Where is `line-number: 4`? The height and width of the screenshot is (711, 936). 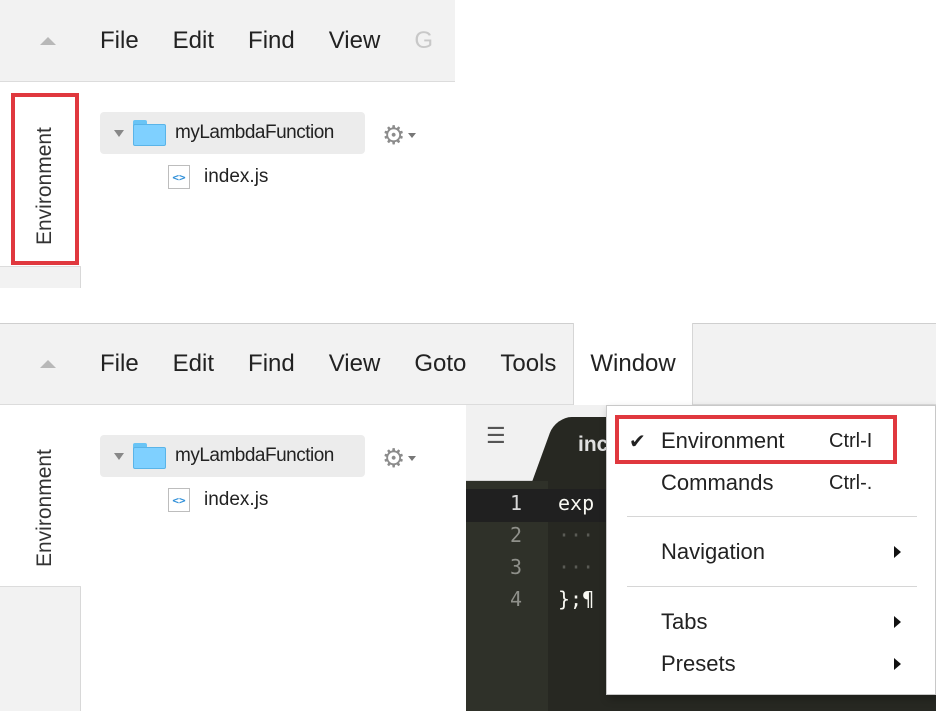 line-number: 4 is located at coordinates (515, 599).